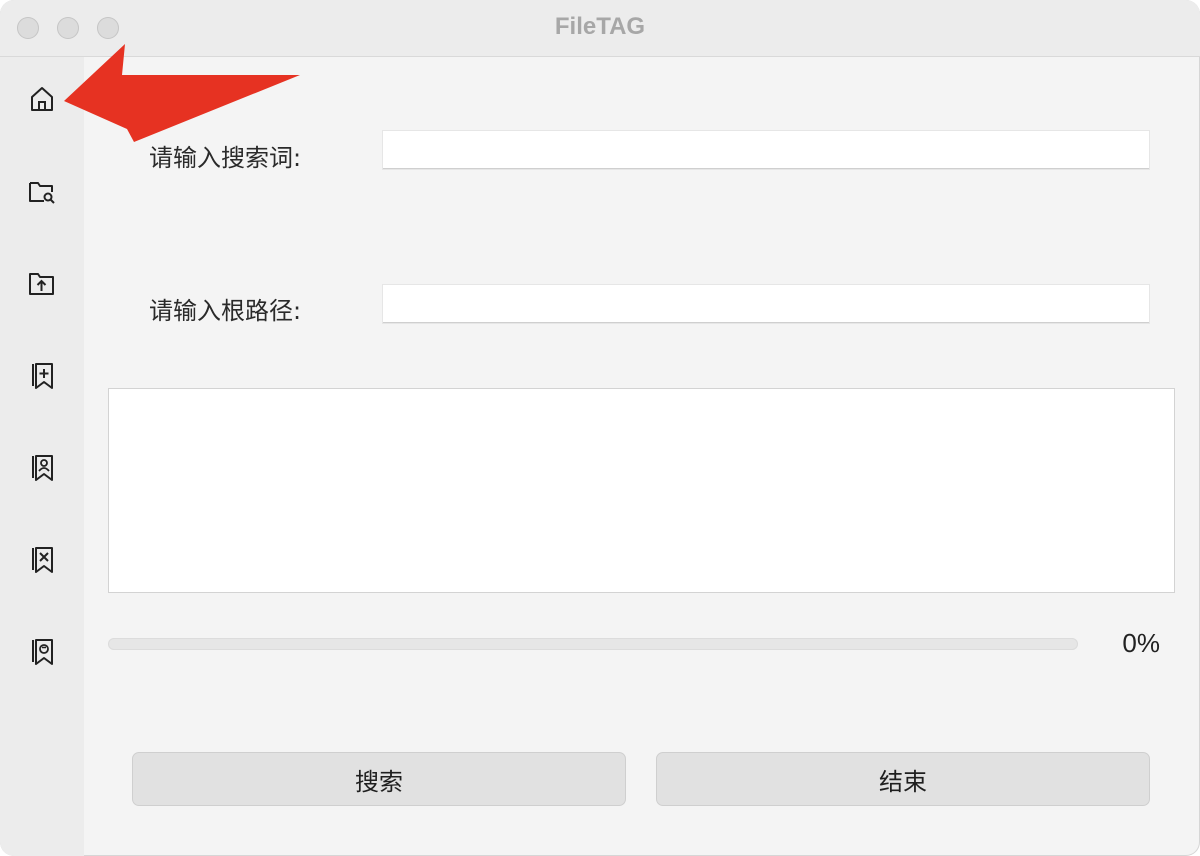 The image size is (1200, 856). I want to click on search-term-input, so click(766, 150).